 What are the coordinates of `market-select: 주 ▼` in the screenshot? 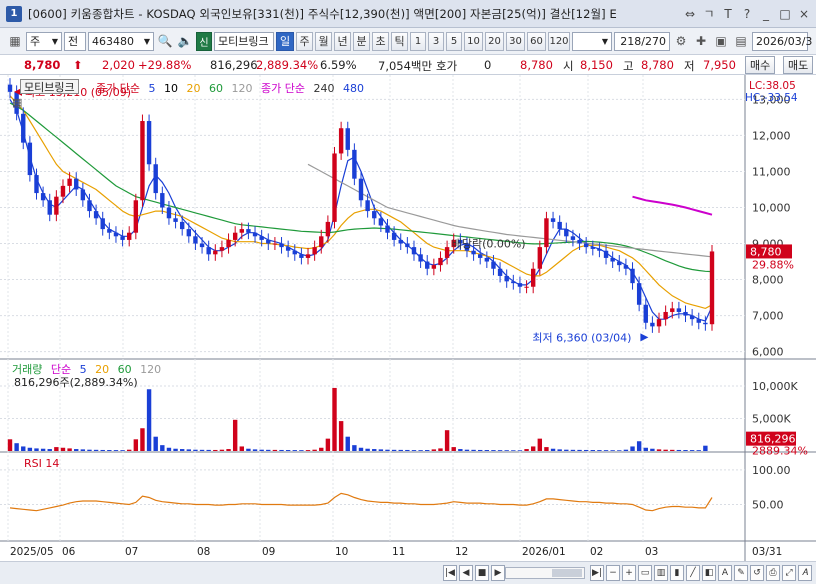 It's located at (44, 41).